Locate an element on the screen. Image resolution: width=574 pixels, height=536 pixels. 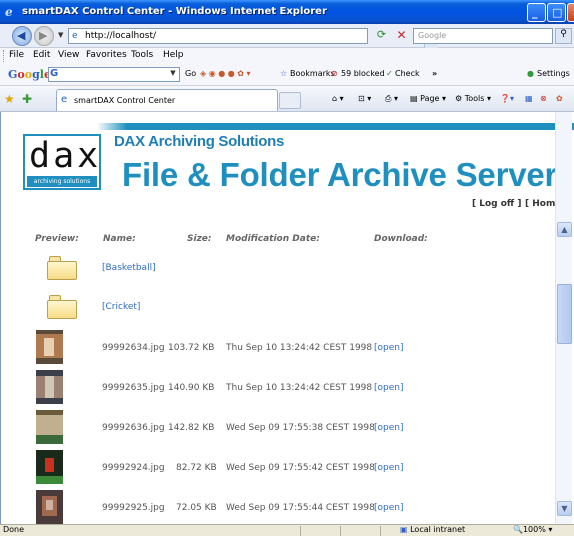
back-button: ◀ is located at coordinates (22, 36).